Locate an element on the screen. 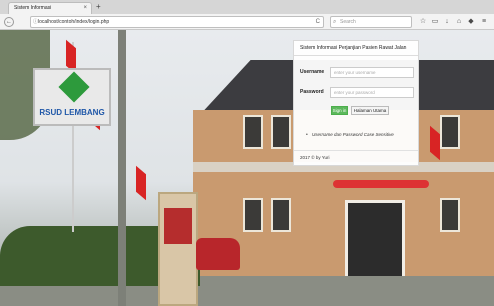  reload-icon: C is located at coordinates (318, 22).